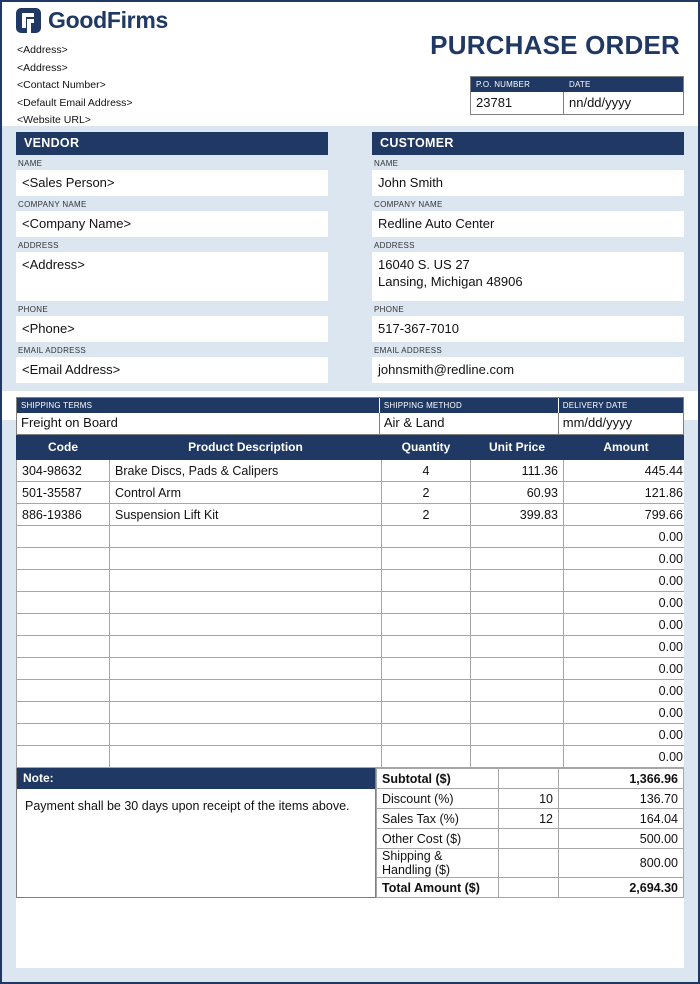 The image size is (700, 984). What do you see at coordinates (172, 183) in the screenshot?
I see `vendor-name-field: <Sales Person>` at bounding box center [172, 183].